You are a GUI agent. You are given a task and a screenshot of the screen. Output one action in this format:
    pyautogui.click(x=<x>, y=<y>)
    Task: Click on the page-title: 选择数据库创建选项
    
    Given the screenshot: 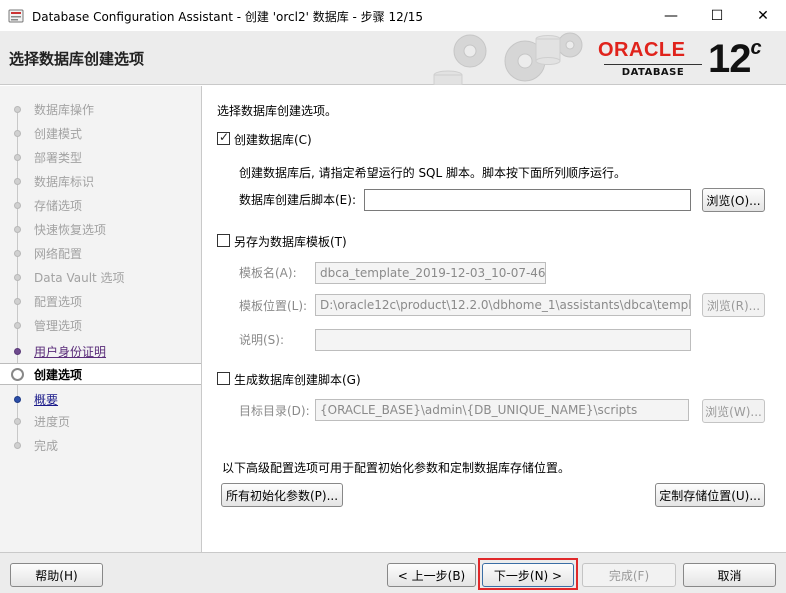 What is the action you would take?
    pyautogui.click(x=77, y=59)
    